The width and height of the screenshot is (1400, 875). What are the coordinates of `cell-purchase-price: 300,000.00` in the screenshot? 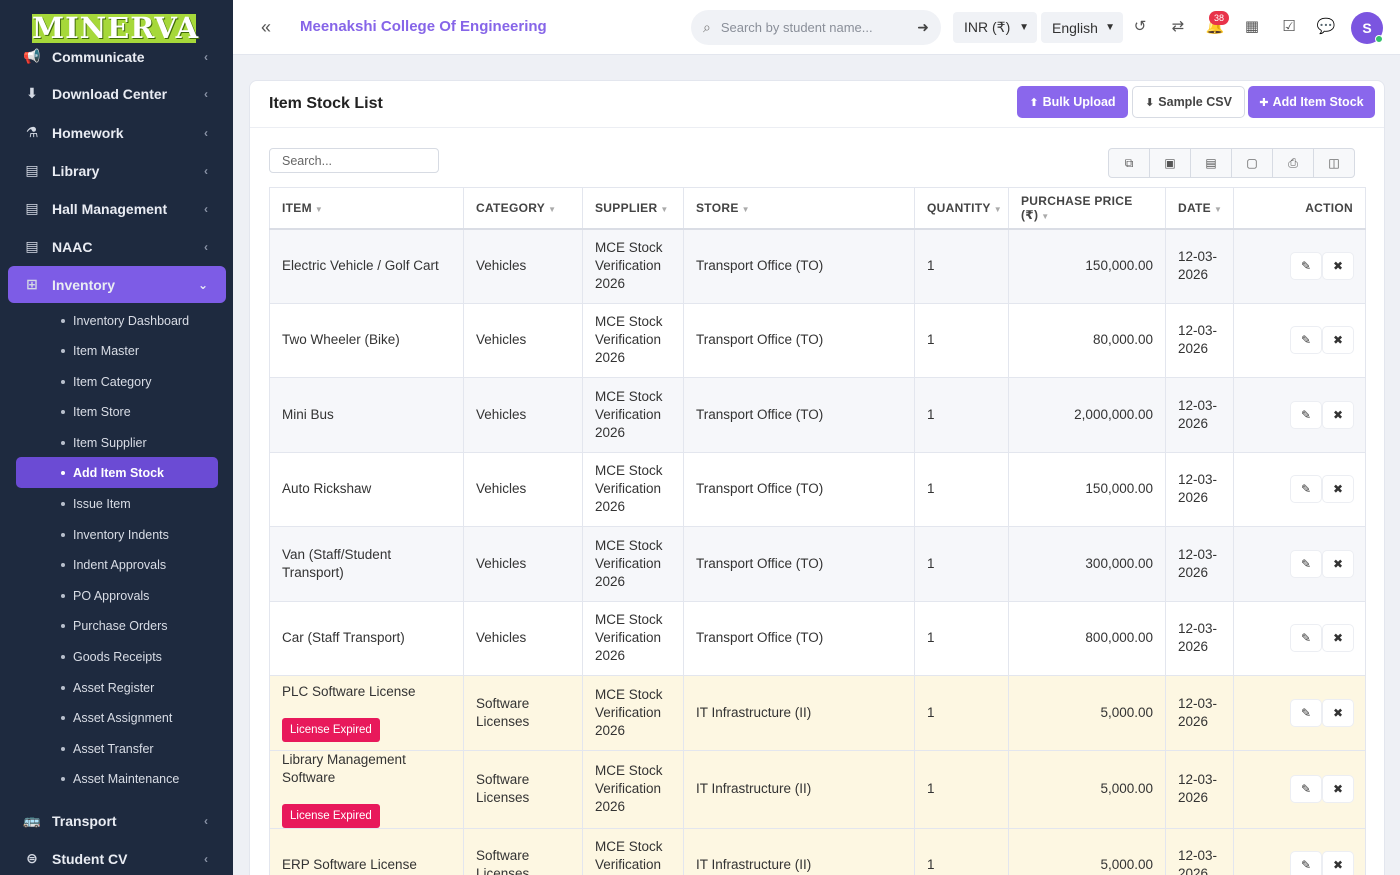 It's located at (1087, 564).